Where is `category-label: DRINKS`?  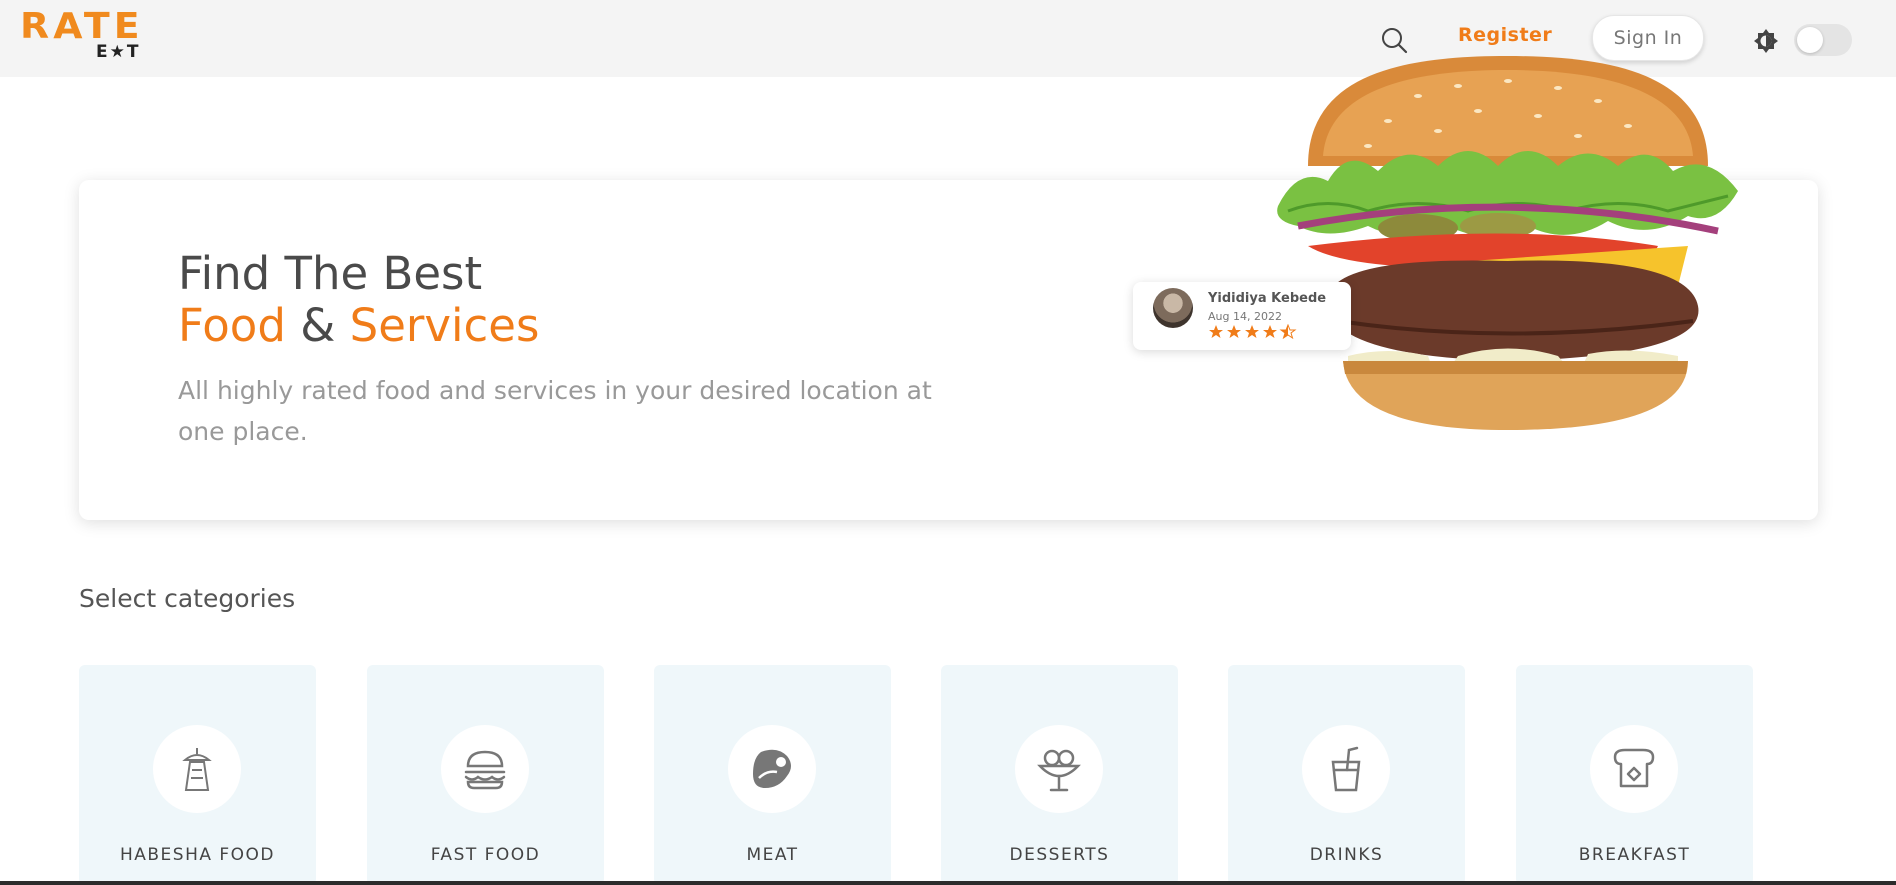 category-label: DRINKS is located at coordinates (1346, 855).